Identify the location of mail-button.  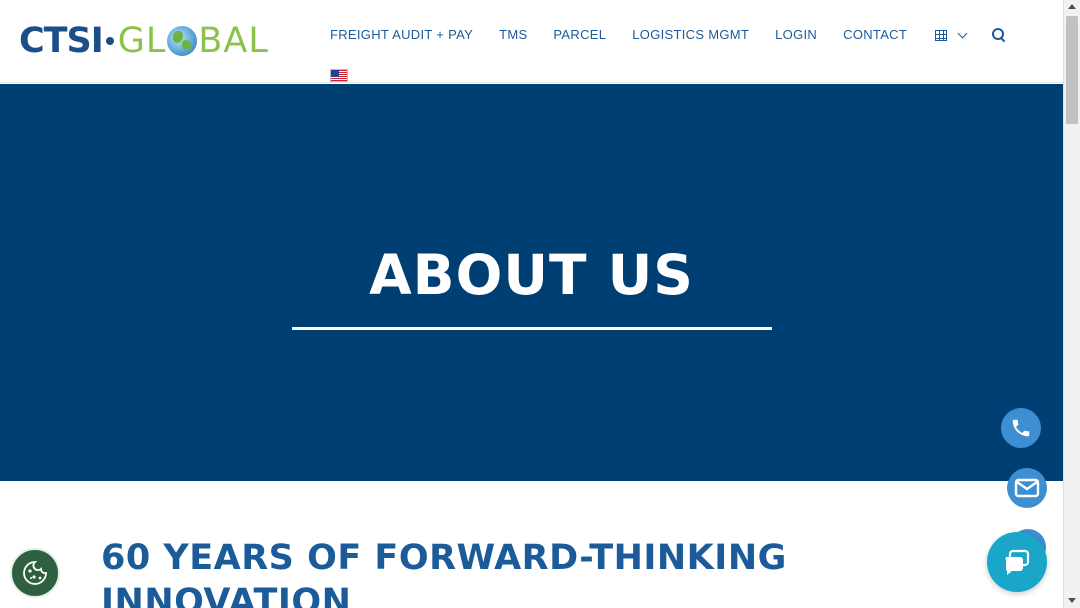
(1027, 488).